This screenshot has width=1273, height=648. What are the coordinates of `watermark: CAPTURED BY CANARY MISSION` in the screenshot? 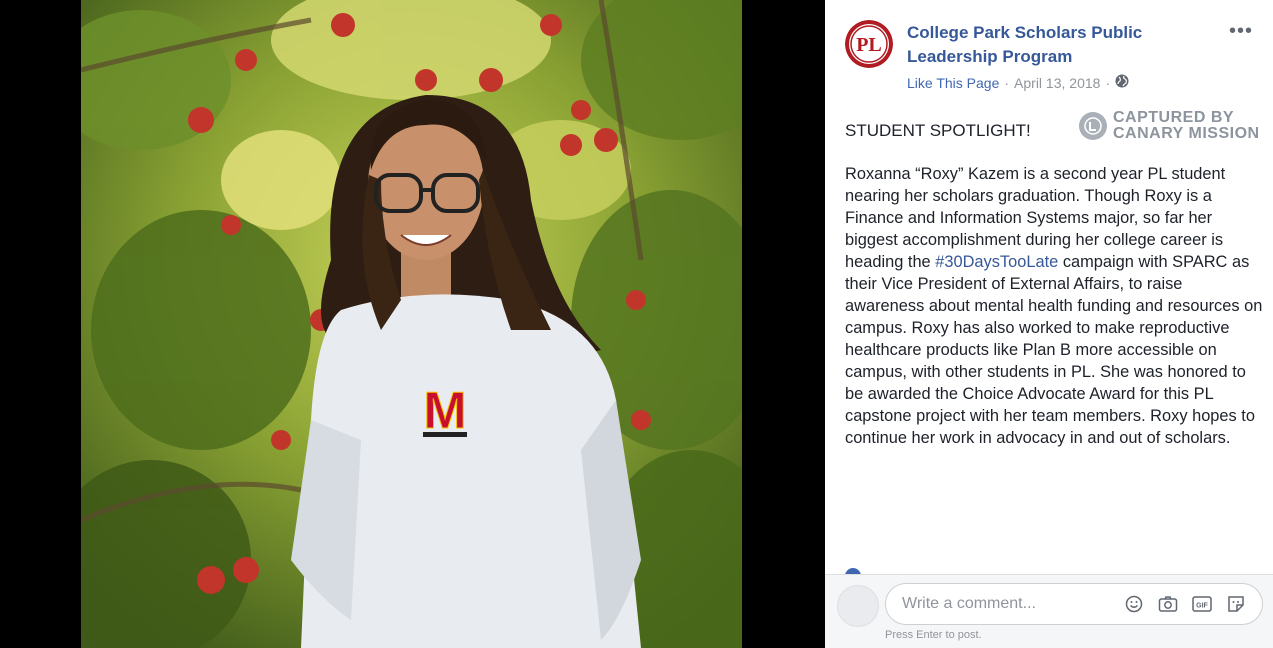 It's located at (1169, 126).